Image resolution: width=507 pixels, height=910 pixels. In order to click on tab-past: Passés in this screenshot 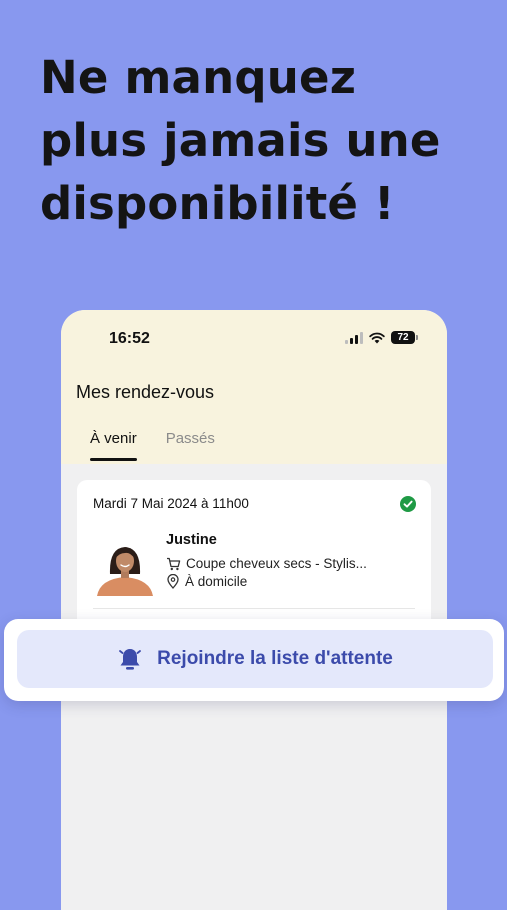, I will do `click(190, 445)`.